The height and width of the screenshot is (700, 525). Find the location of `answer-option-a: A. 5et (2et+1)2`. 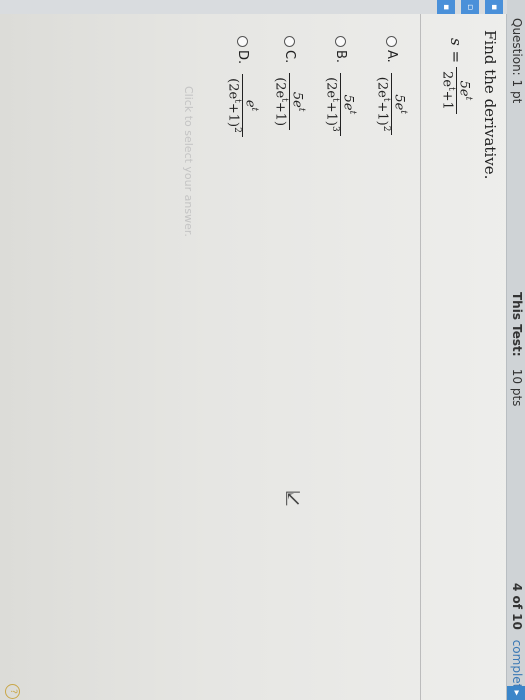

answer-option-a: A. 5et (2et+1)2 is located at coordinates (391, 86).